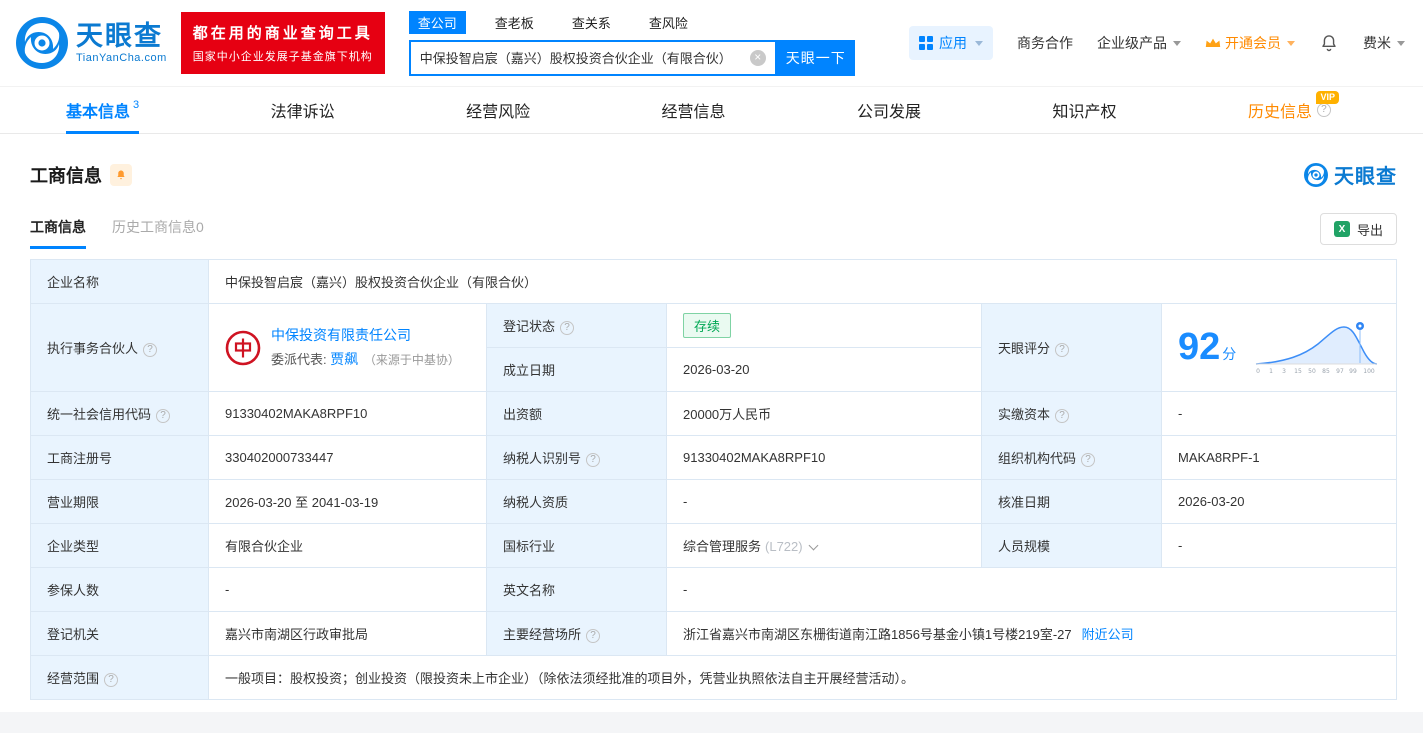  Describe the element at coordinates (282, 43) in the screenshot. I see `promo-banner: 都在用的商业查询工具 国家中小企业发展子基金旗下机构` at that location.